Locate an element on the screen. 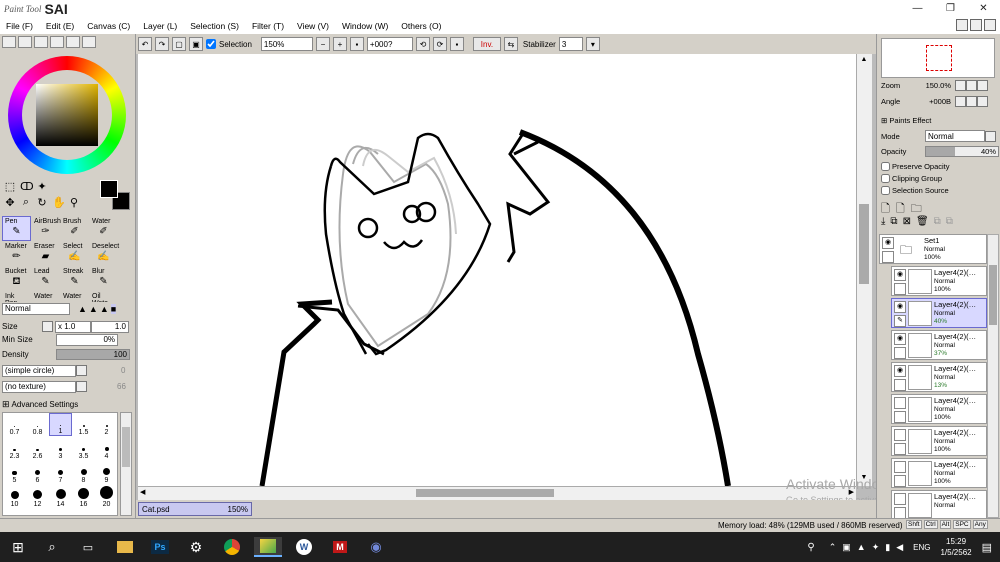 This screenshot has height=562, width=1000. size-mult-dropdown-icon is located at coordinates (47, 326).